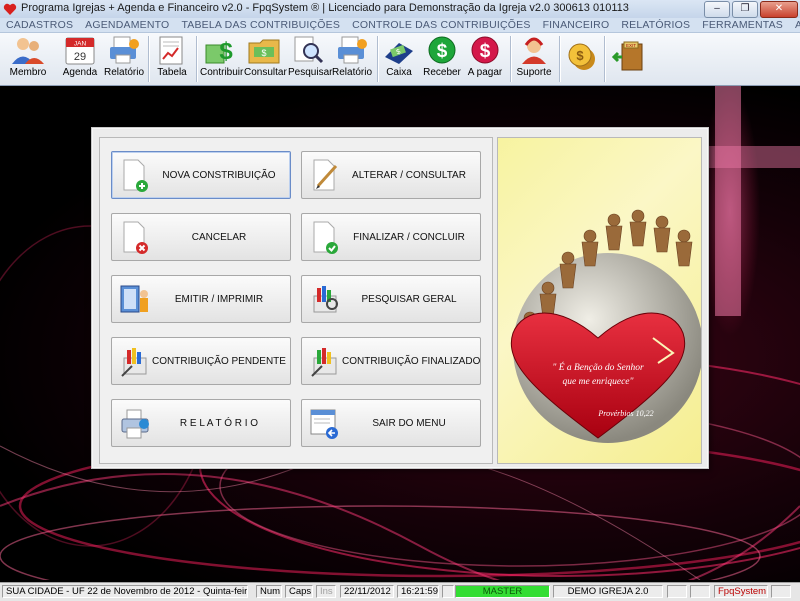 Image resolution: width=800 pixels, height=601 pixels. Describe the element at coordinates (742, 25) in the screenshot. I see `menu-ferramentas: FERRAMENTAS` at that location.